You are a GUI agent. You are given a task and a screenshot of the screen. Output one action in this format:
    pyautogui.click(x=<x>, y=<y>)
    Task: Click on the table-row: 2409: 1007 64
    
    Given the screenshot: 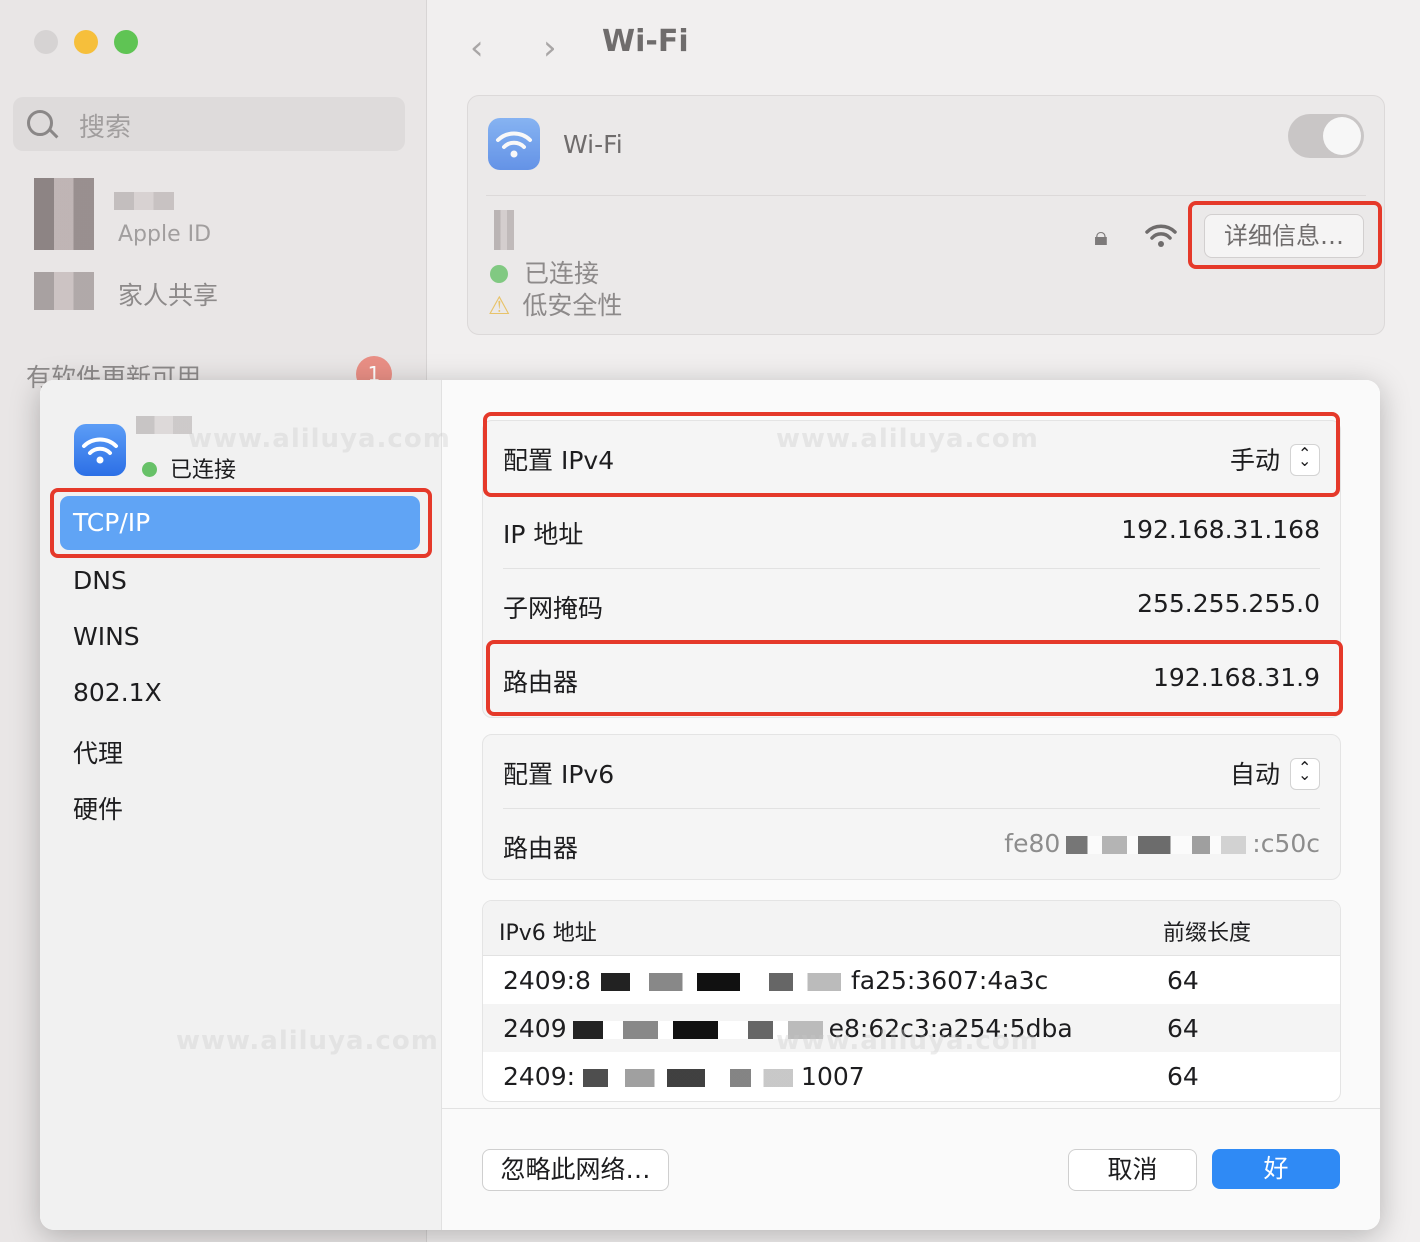 What is the action you would take?
    pyautogui.click(x=911, y=1076)
    